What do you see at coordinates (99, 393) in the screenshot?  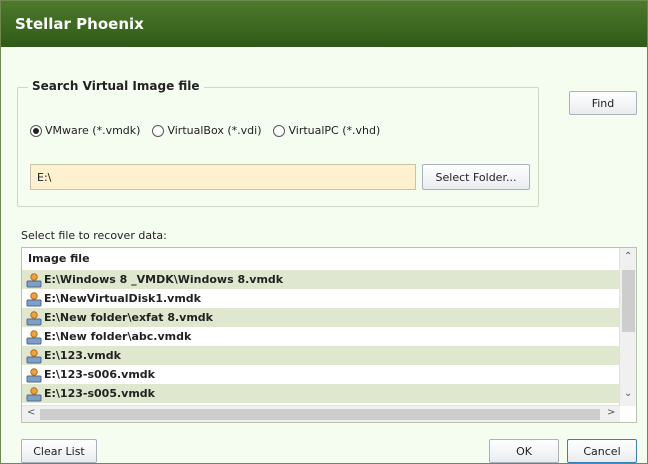 I see `list-item-label: E:\123-s005.vmdk` at bounding box center [99, 393].